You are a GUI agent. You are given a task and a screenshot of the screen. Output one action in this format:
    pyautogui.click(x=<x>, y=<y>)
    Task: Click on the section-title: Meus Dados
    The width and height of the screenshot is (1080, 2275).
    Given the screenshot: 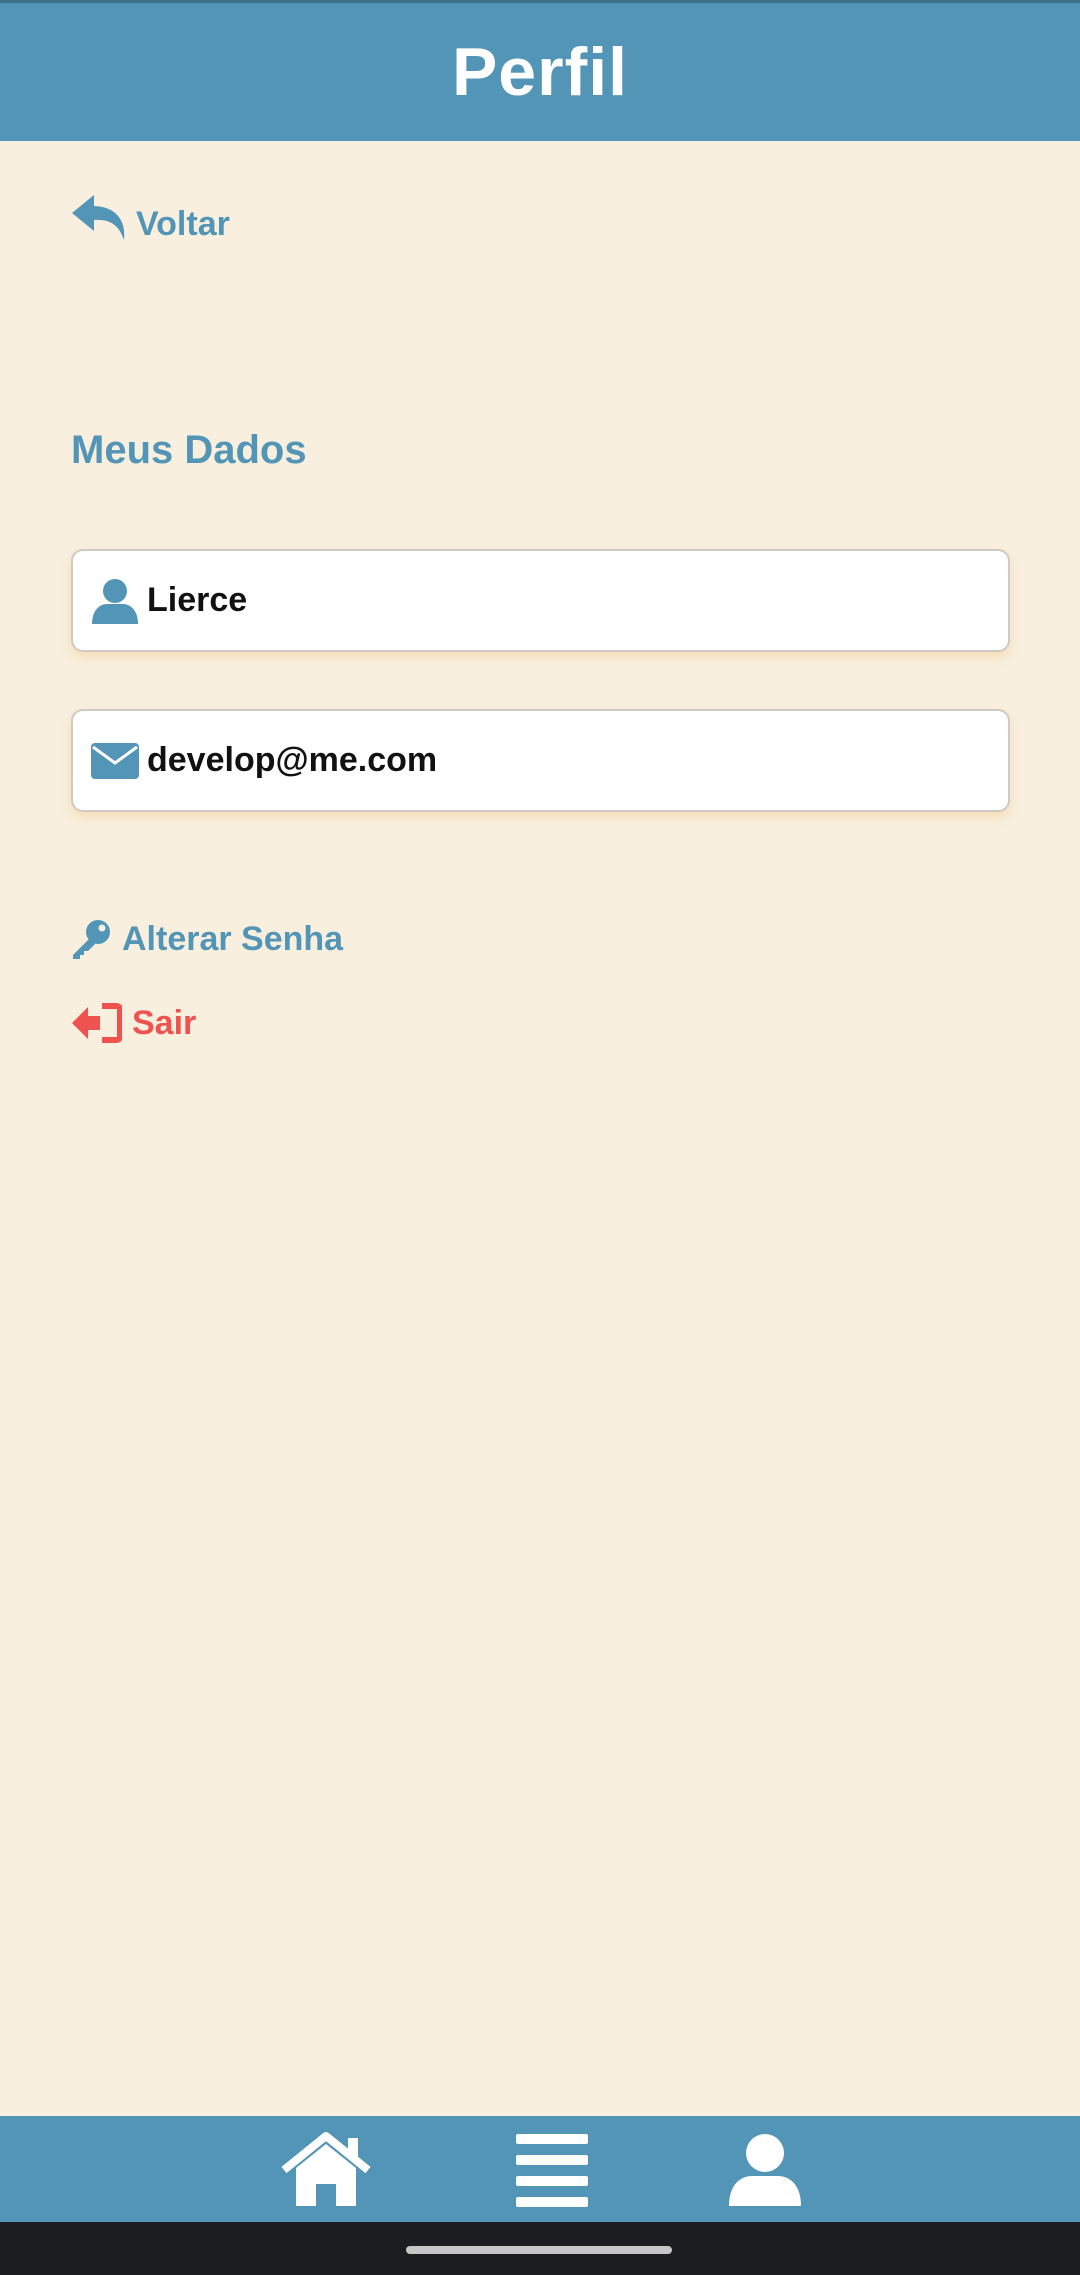 What is the action you would take?
    pyautogui.click(x=189, y=450)
    